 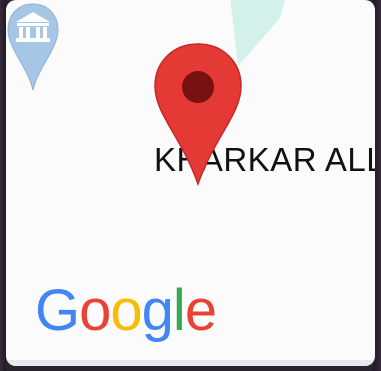 I want to click on location-pin-icon, so click(x=198, y=113).